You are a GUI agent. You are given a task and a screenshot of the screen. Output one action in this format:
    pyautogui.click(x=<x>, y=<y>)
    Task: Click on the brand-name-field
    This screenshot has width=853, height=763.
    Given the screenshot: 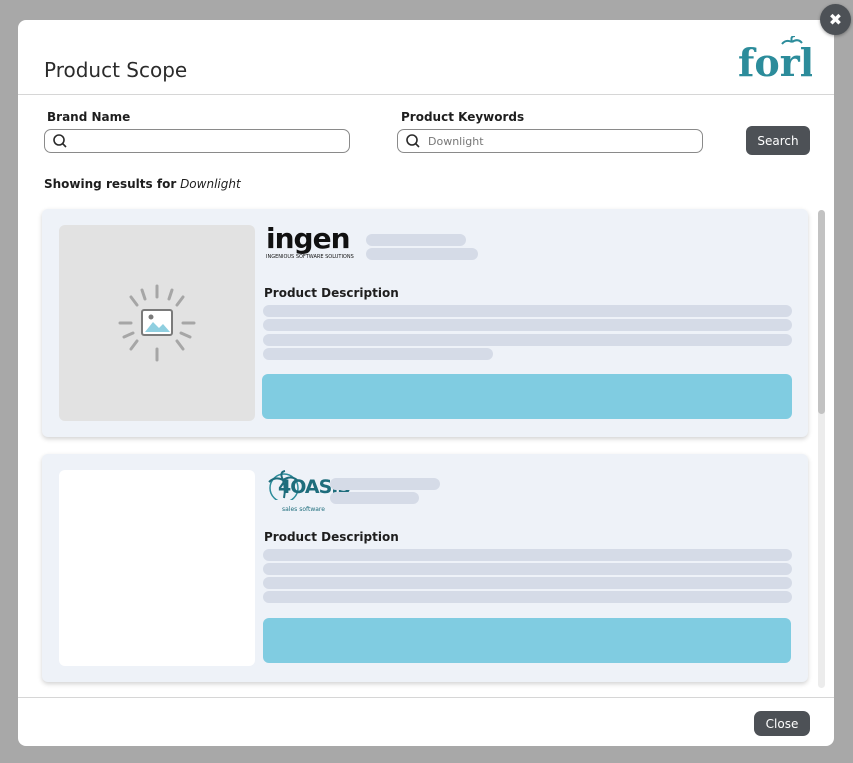 What is the action you would take?
    pyautogui.click(x=197, y=141)
    